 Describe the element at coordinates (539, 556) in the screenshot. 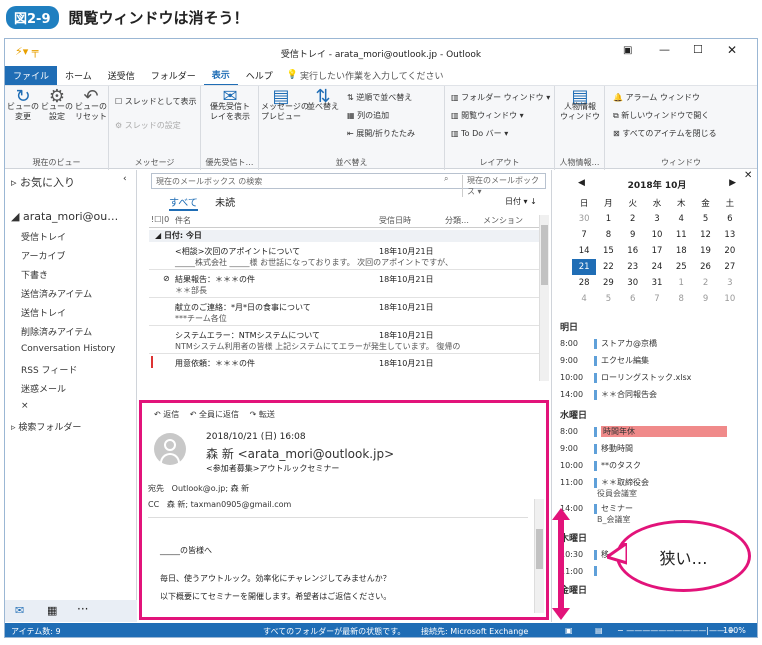

I see `reading-scrollbar` at that location.